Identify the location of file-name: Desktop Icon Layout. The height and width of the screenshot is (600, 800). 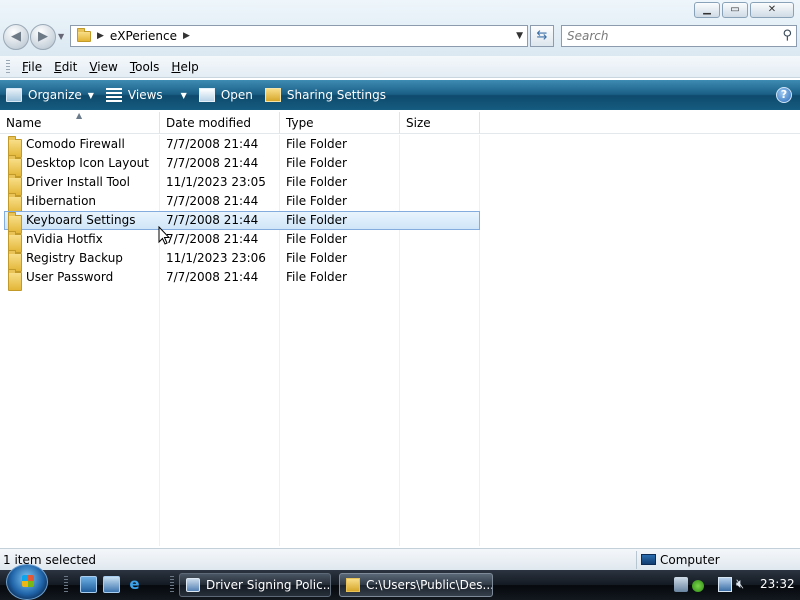
(87, 163).